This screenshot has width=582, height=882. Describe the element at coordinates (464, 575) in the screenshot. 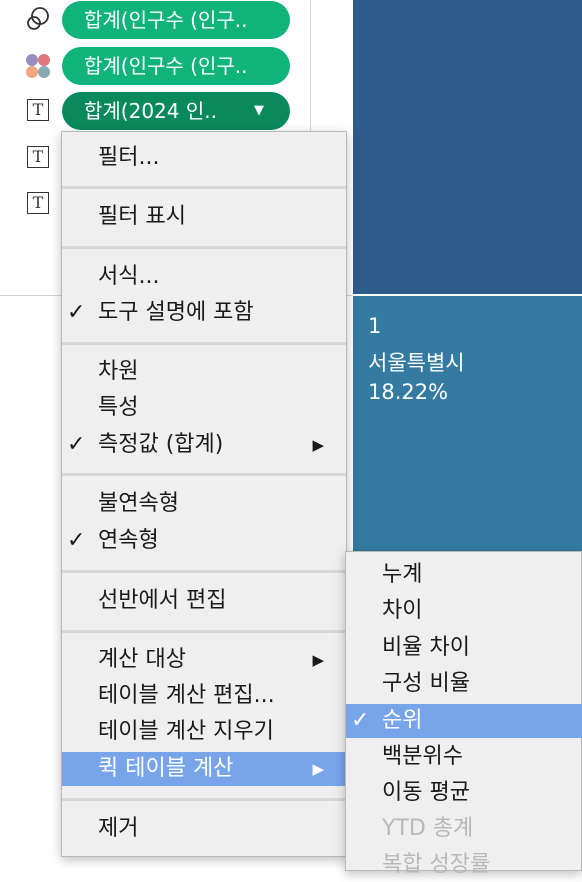

I see `submenu-item-running-total: 누계` at that location.